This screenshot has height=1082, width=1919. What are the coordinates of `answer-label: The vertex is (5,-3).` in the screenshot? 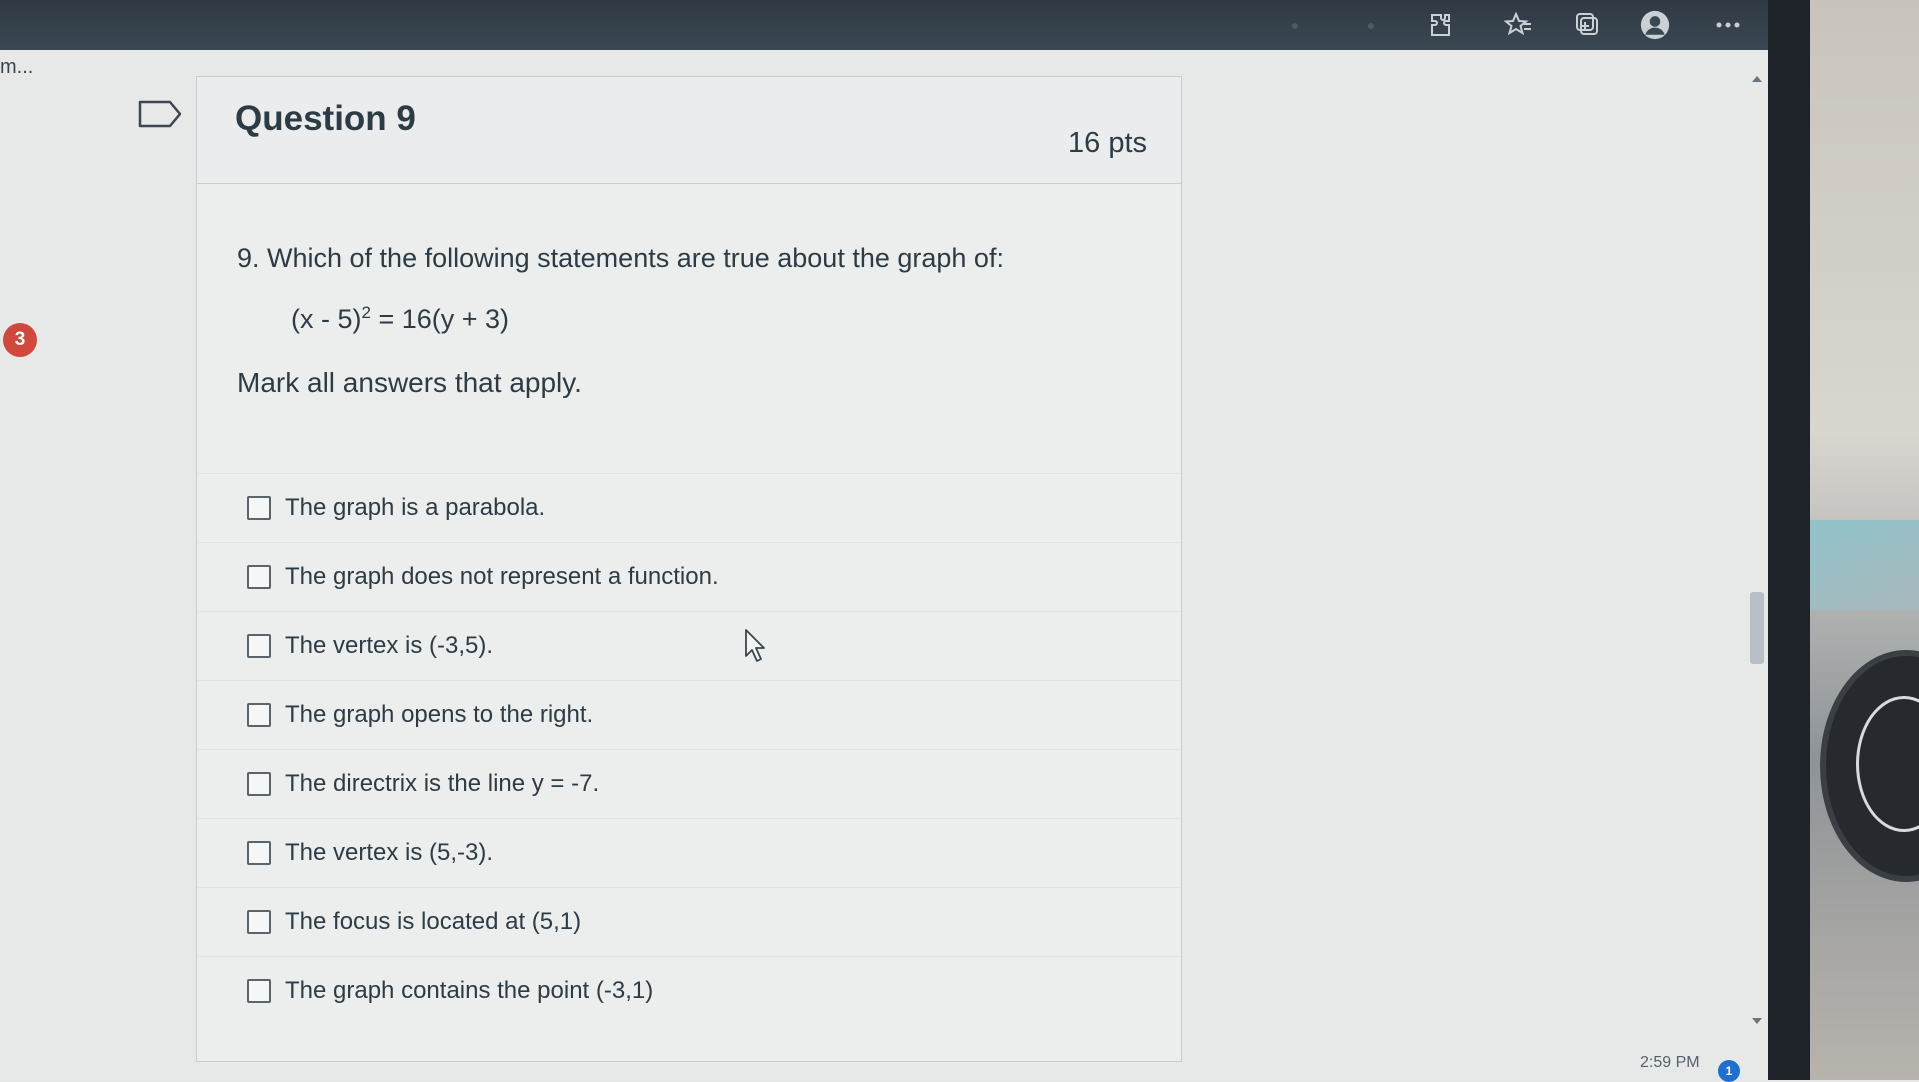 It's located at (389, 852).